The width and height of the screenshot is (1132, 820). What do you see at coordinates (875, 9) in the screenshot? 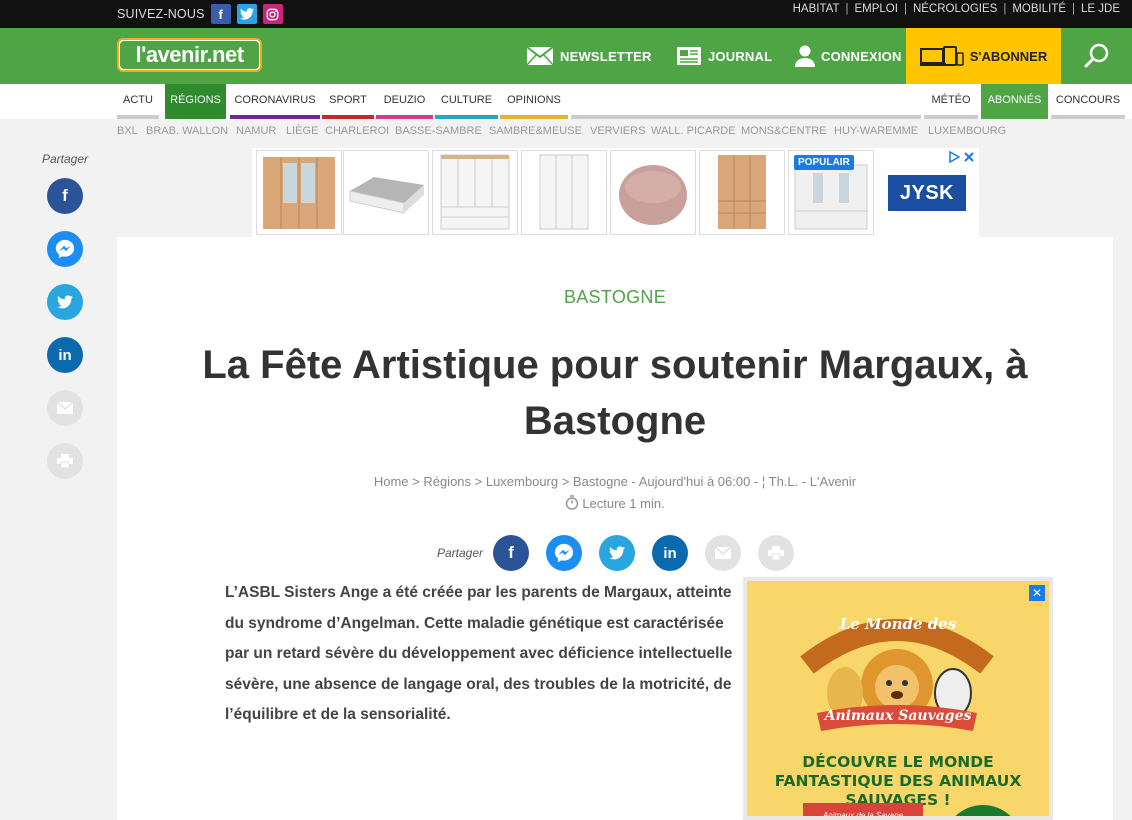
I see `link-emploi: EMPLOI` at bounding box center [875, 9].